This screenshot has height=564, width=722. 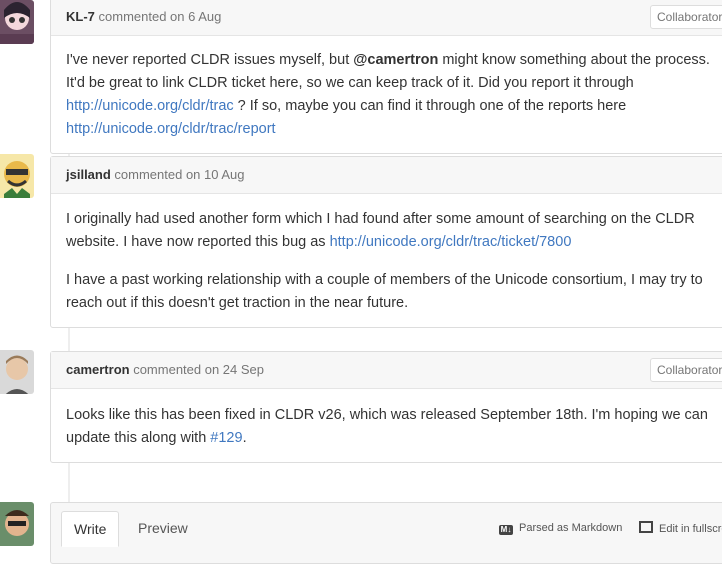 What do you see at coordinates (571, 528) in the screenshot?
I see `markdown-label: Parsed as Markdown` at bounding box center [571, 528].